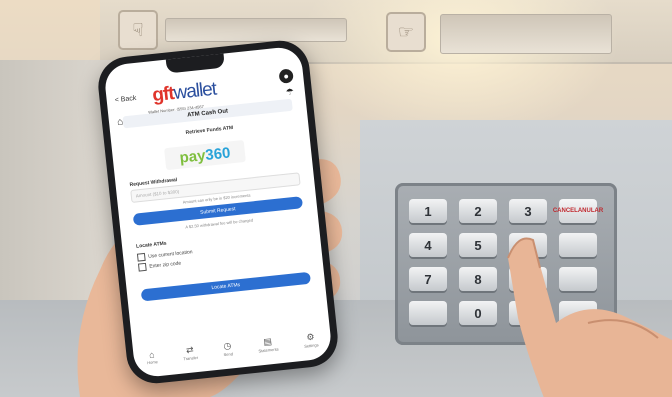 The width and height of the screenshot is (672, 397). I want to click on logo-wallet: wallet, so click(195, 91).